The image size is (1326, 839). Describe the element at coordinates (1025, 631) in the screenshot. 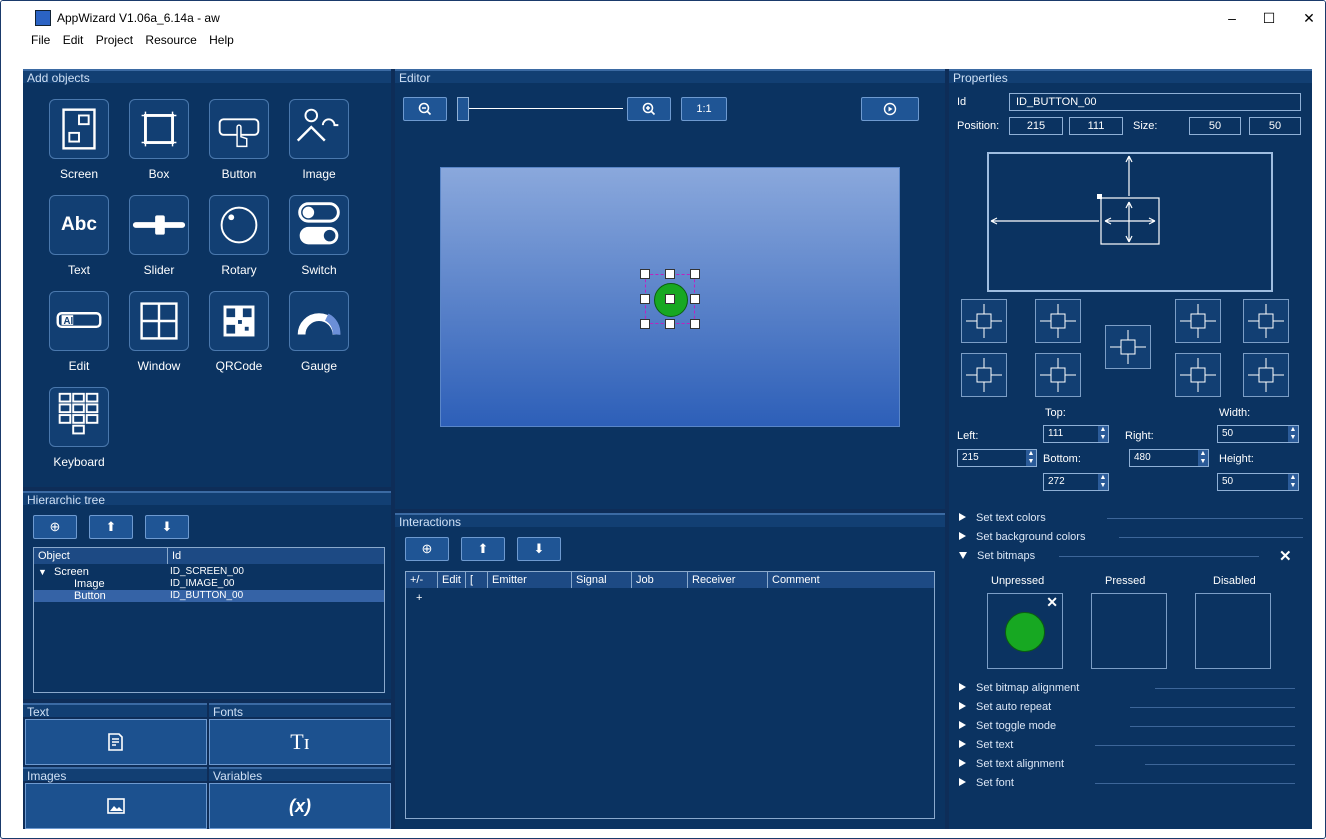

I see `unpressed-bitmap-slot: ✕` at that location.